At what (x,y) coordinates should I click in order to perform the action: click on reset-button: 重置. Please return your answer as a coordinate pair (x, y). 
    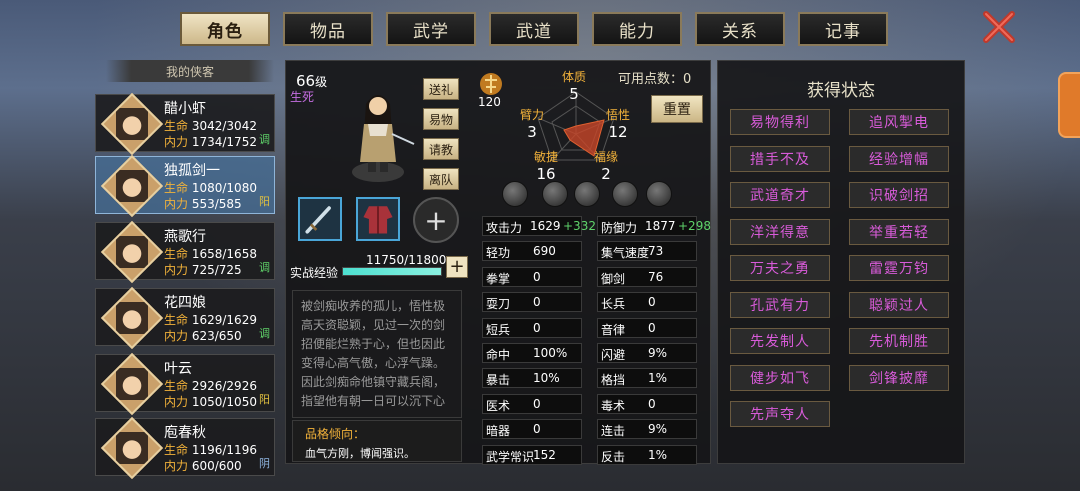
    Looking at the image, I should click on (677, 109).